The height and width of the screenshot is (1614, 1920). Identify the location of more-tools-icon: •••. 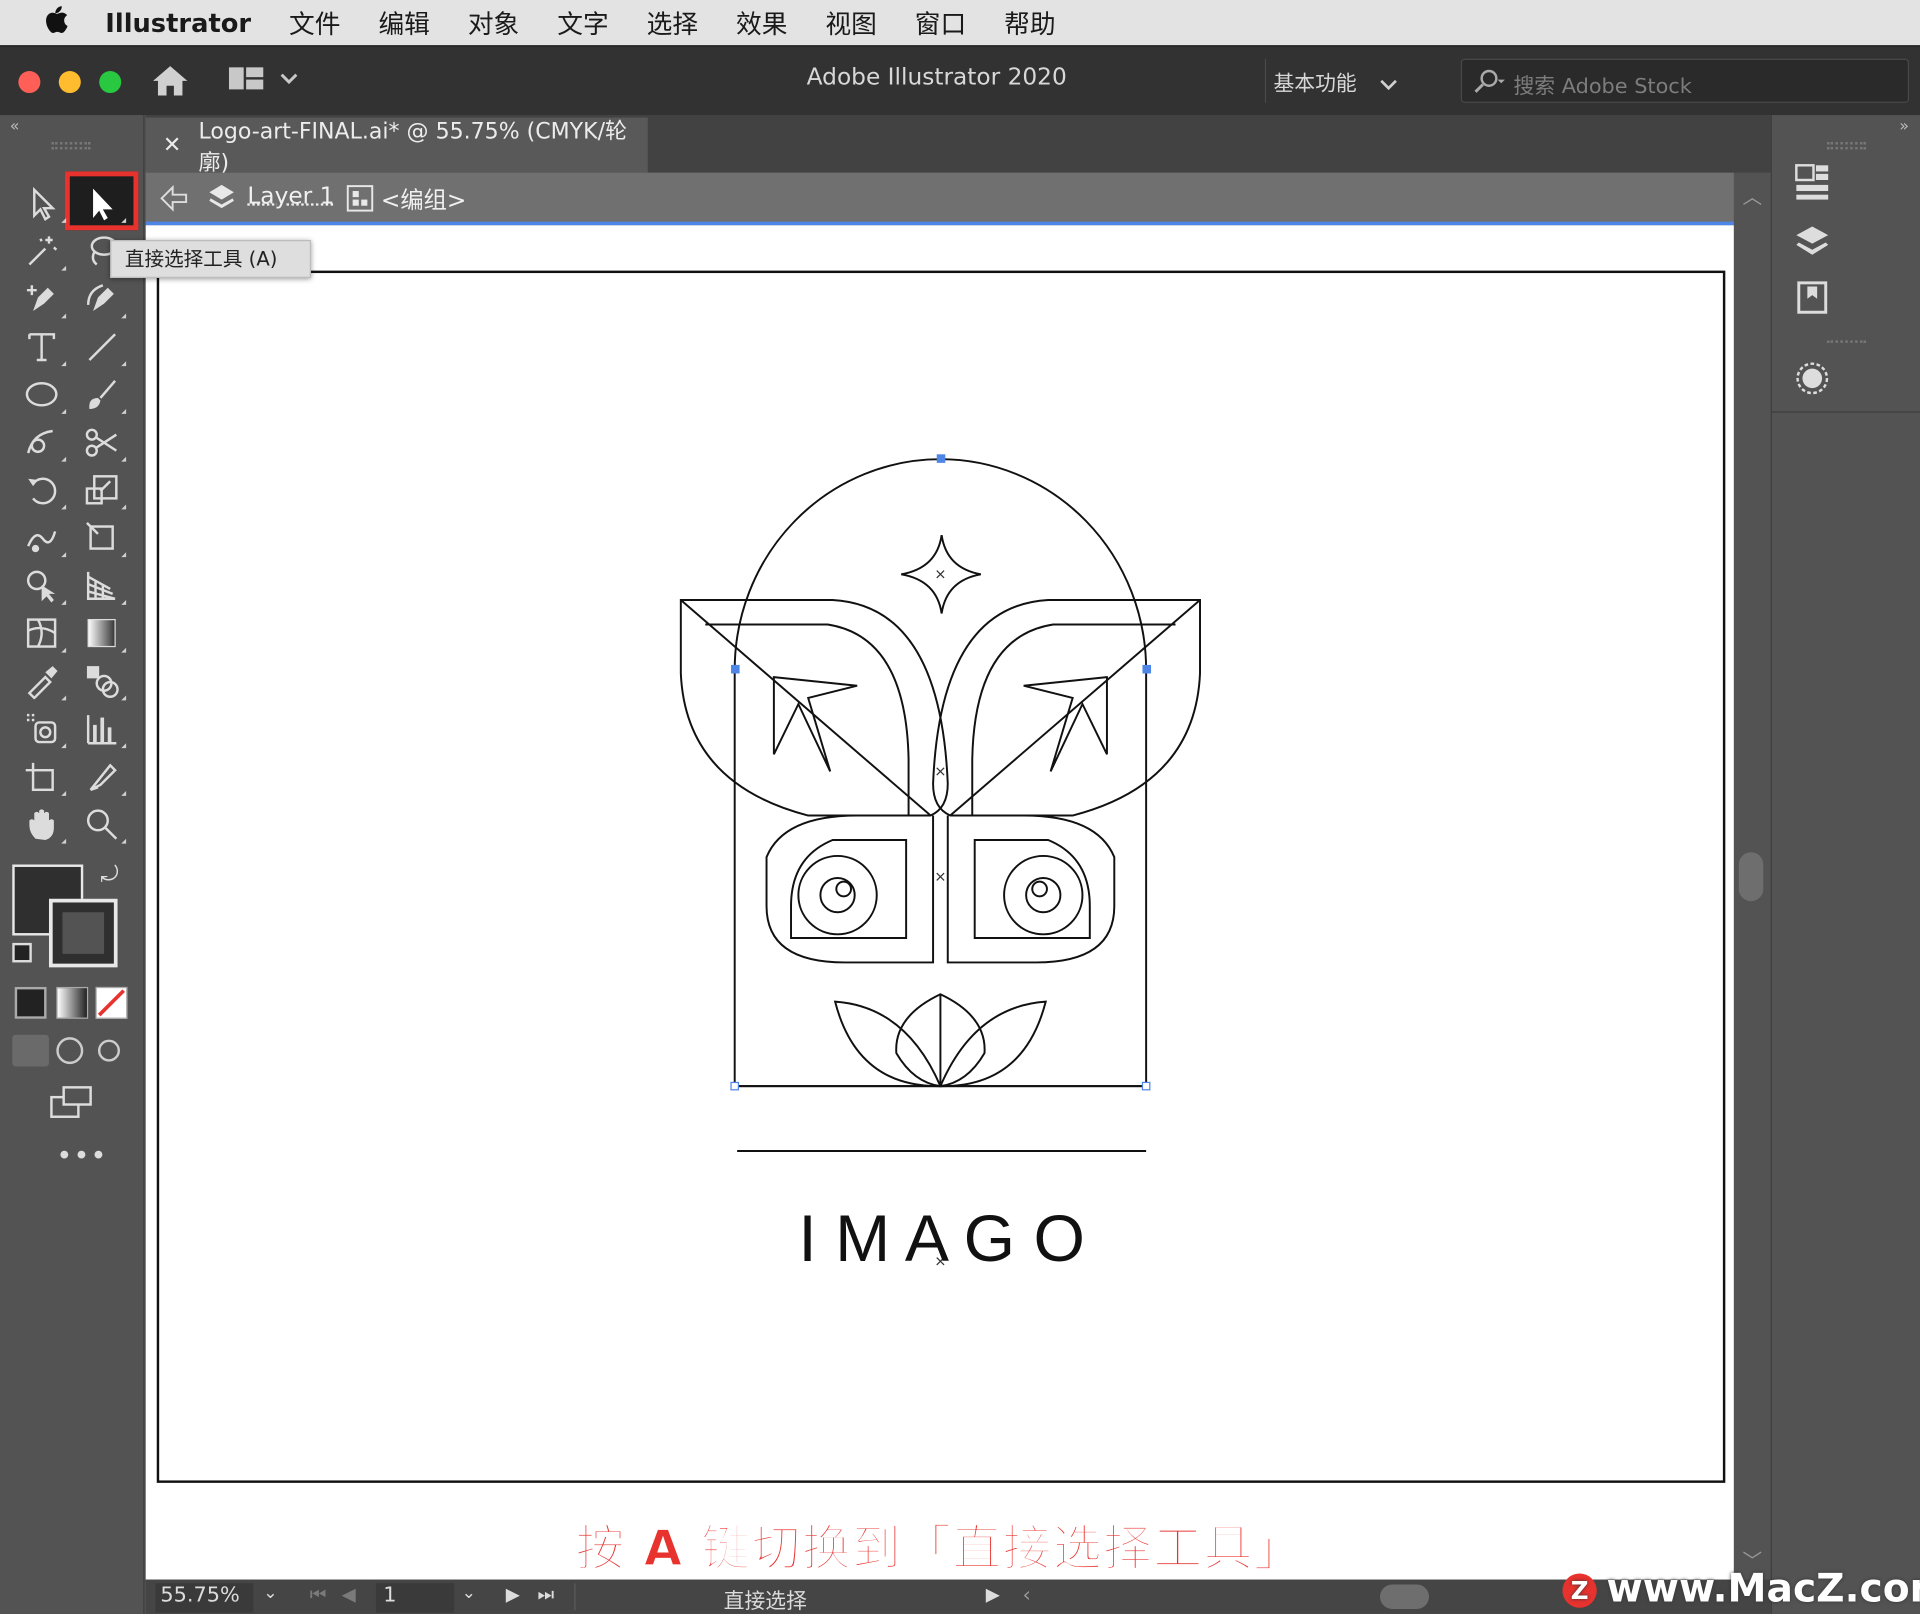
(81, 1156).